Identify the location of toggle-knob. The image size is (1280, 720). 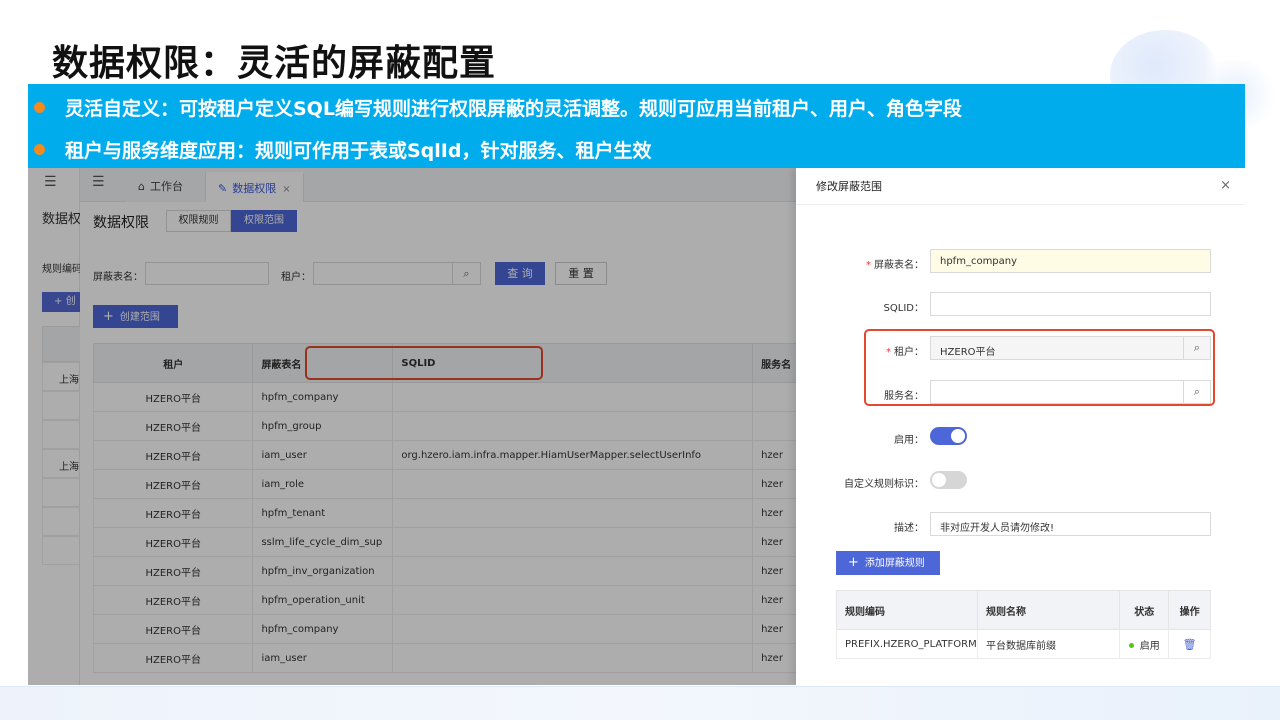
(958, 436).